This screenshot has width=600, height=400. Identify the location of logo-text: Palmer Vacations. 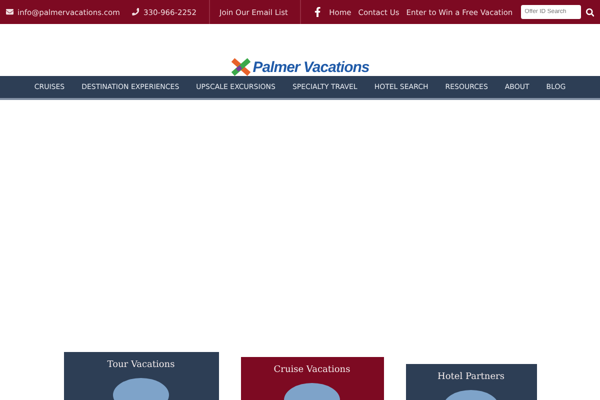
(311, 67).